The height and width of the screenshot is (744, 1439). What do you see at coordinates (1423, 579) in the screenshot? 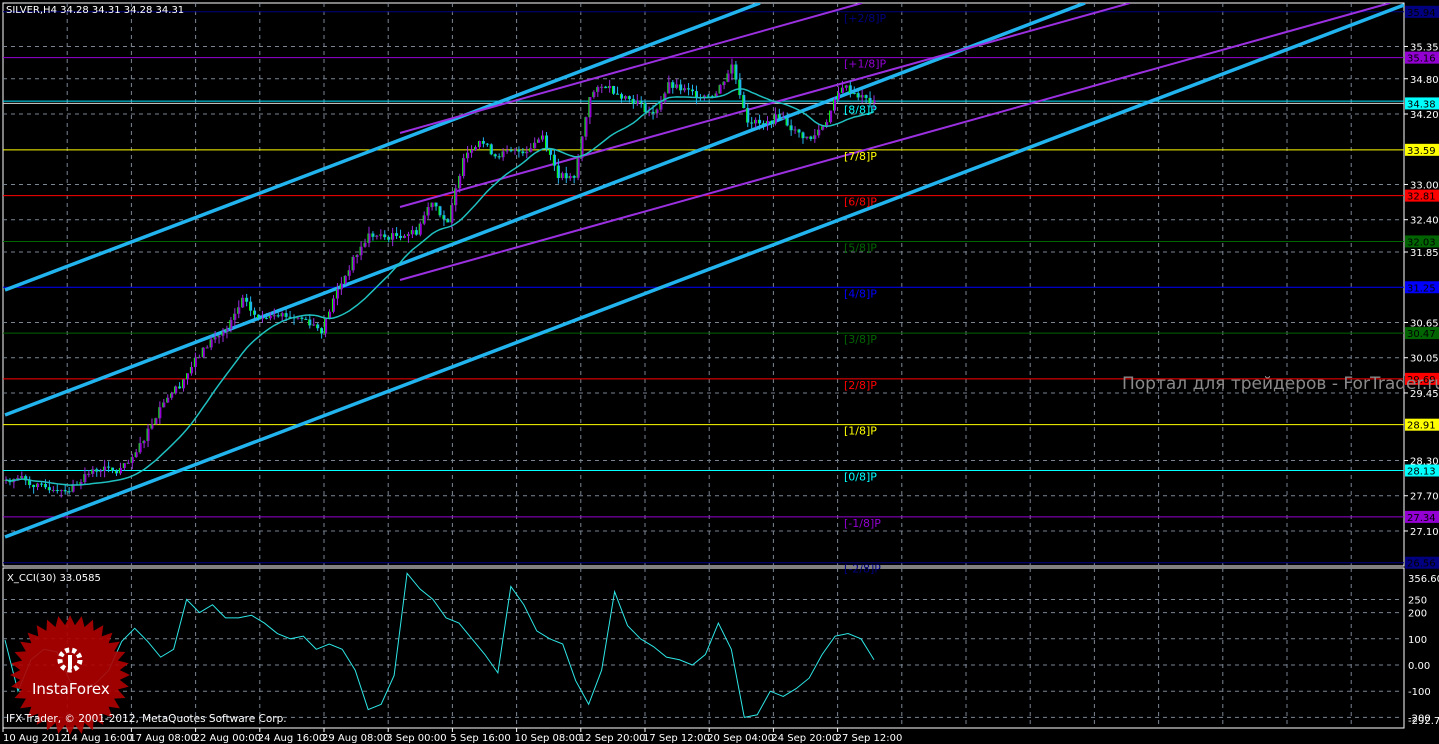
I see `cci-tick-label: 356.606` at bounding box center [1423, 579].